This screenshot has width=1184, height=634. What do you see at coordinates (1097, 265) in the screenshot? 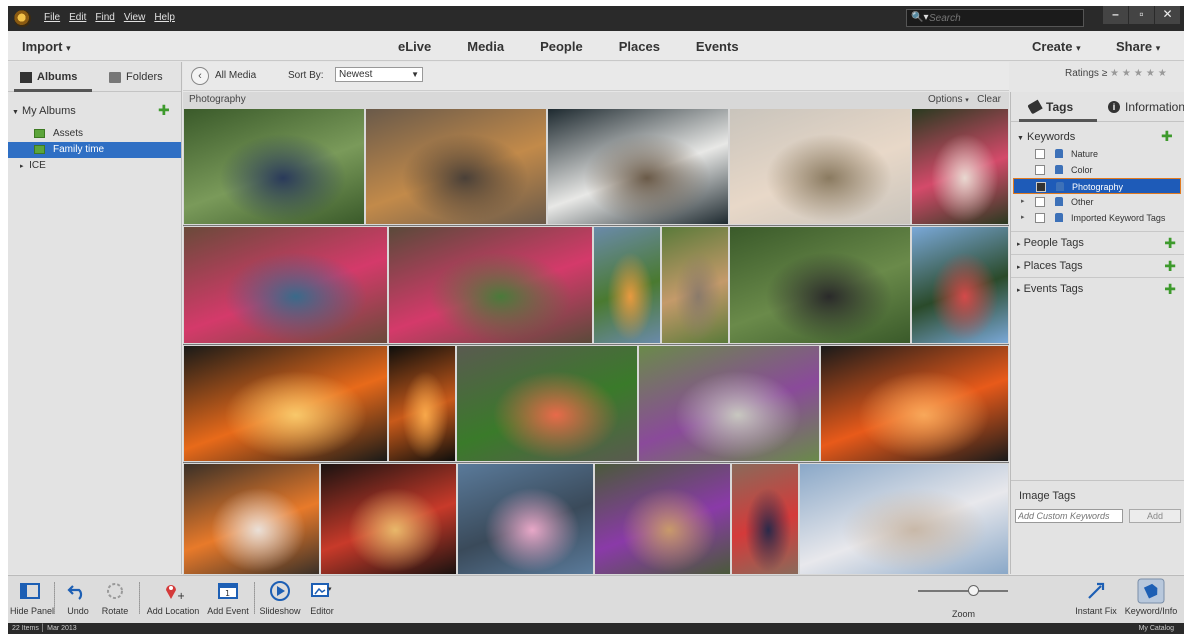
I see `places-tags-section: ▸ Places Tags ✚` at bounding box center [1097, 265].